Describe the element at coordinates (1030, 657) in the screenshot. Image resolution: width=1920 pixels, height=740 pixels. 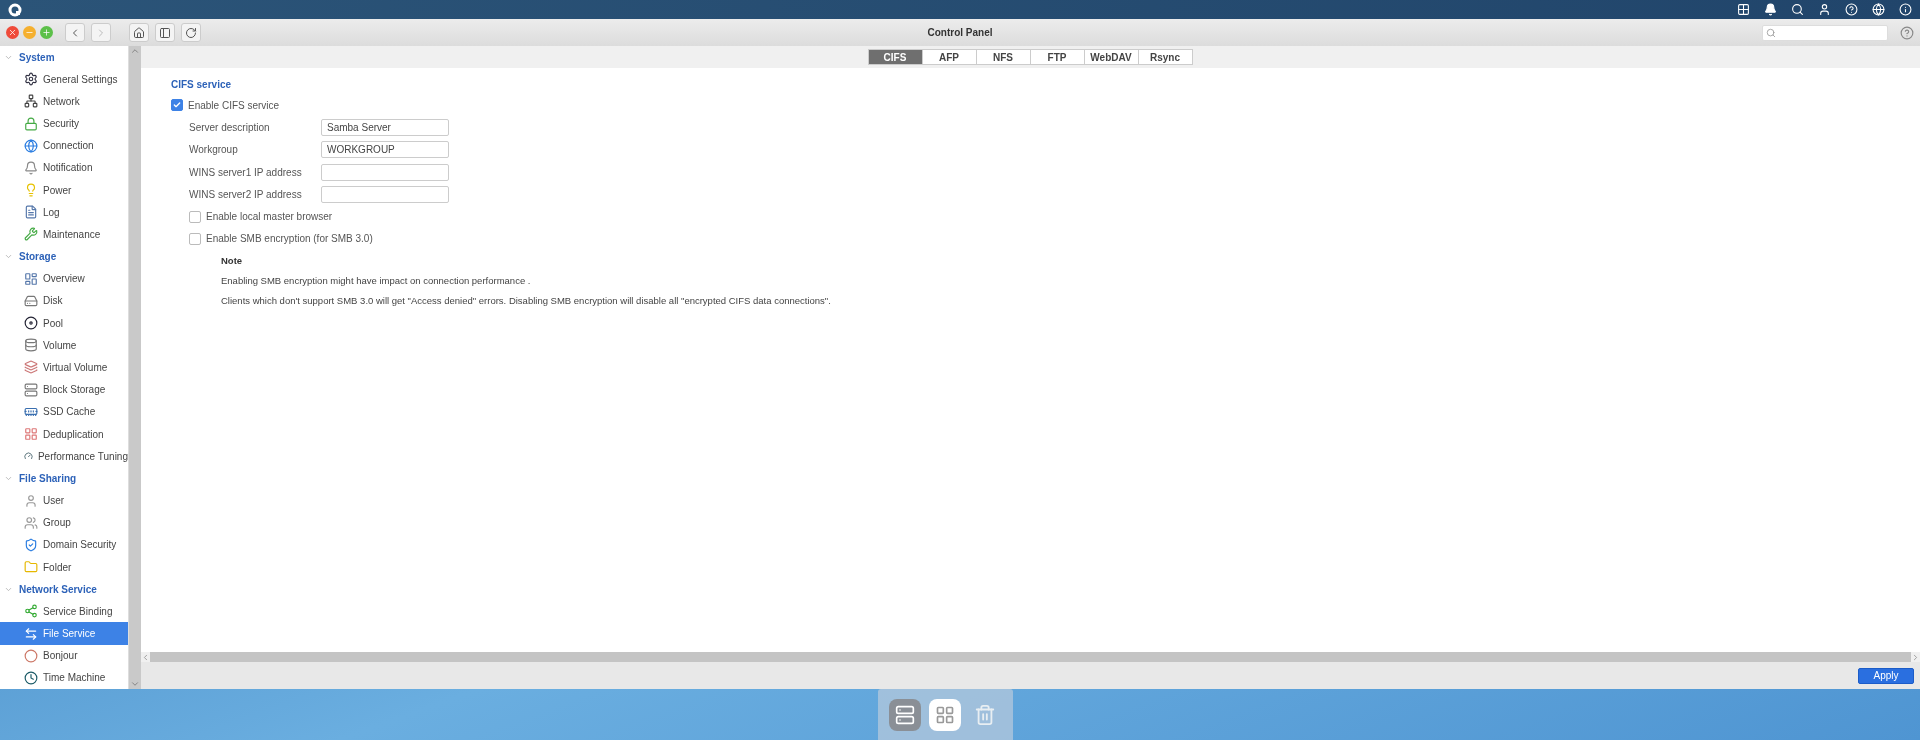
I see `horizontal-scrollbar` at that location.